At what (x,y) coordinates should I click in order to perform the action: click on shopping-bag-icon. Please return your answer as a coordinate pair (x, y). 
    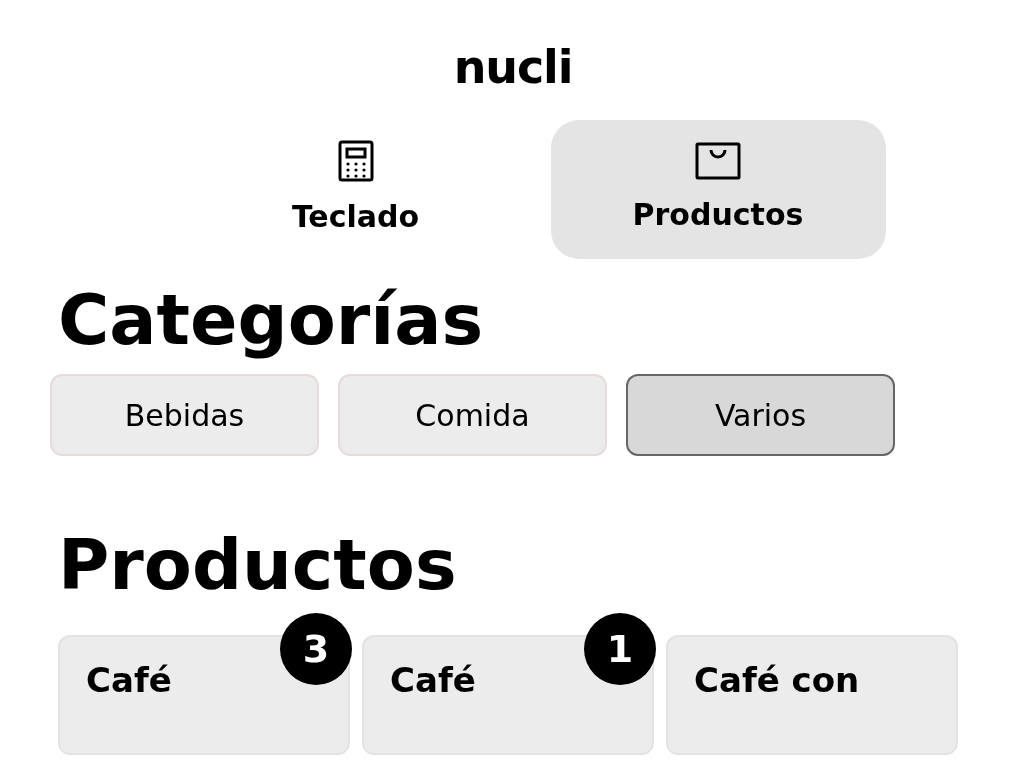
    Looking at the image, I should click on (718, 161).